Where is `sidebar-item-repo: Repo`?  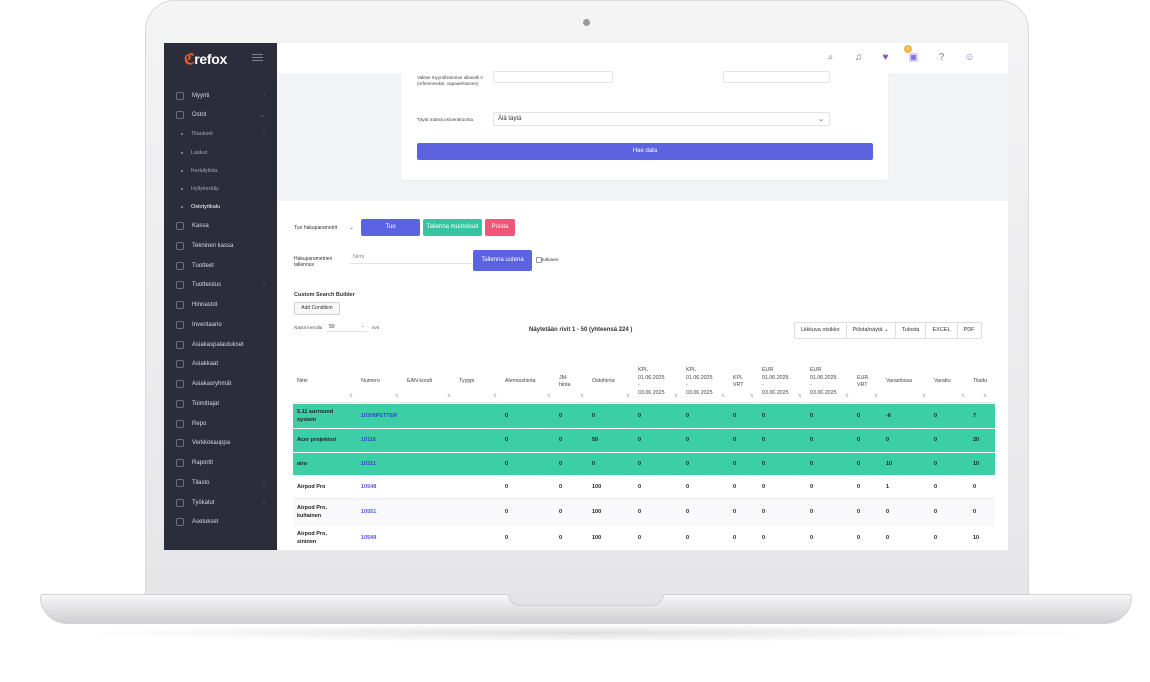 sidebar-item-repo: Repo is located at coordinates (220, 424).